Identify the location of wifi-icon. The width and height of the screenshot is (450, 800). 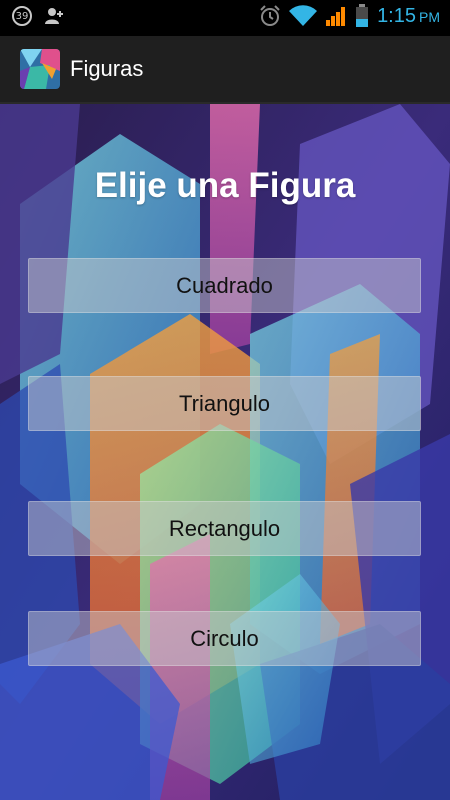
(303, 16).